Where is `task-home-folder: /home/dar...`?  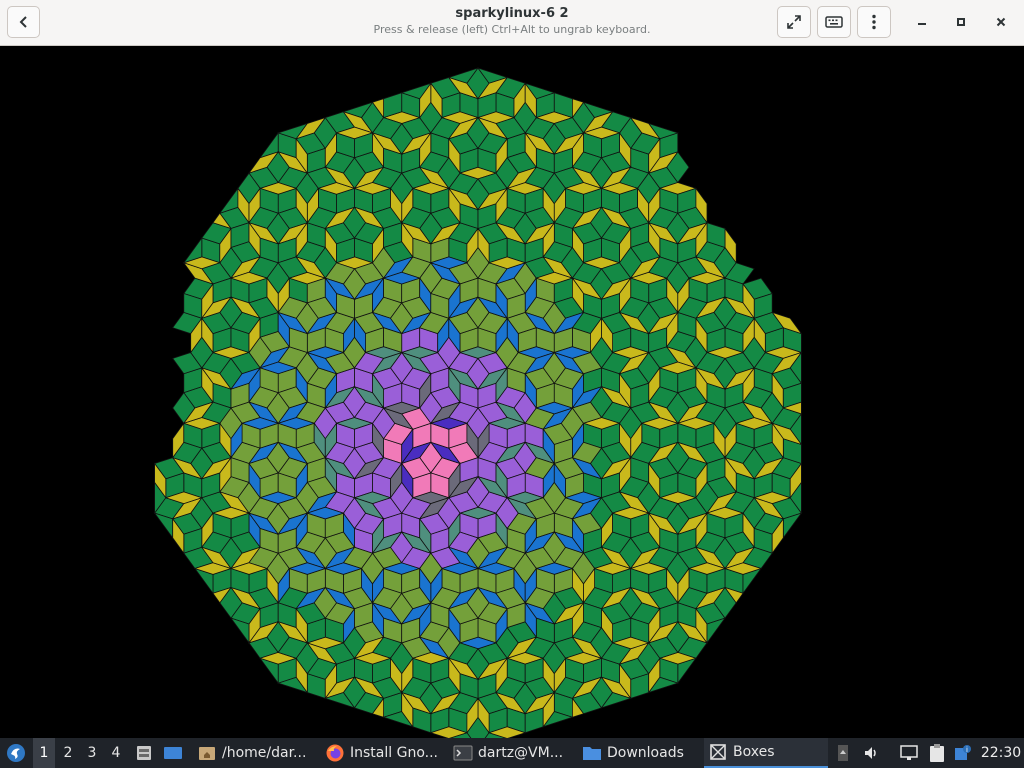
task-home-folder: /home/dar... is located at coordinates (252, 753).